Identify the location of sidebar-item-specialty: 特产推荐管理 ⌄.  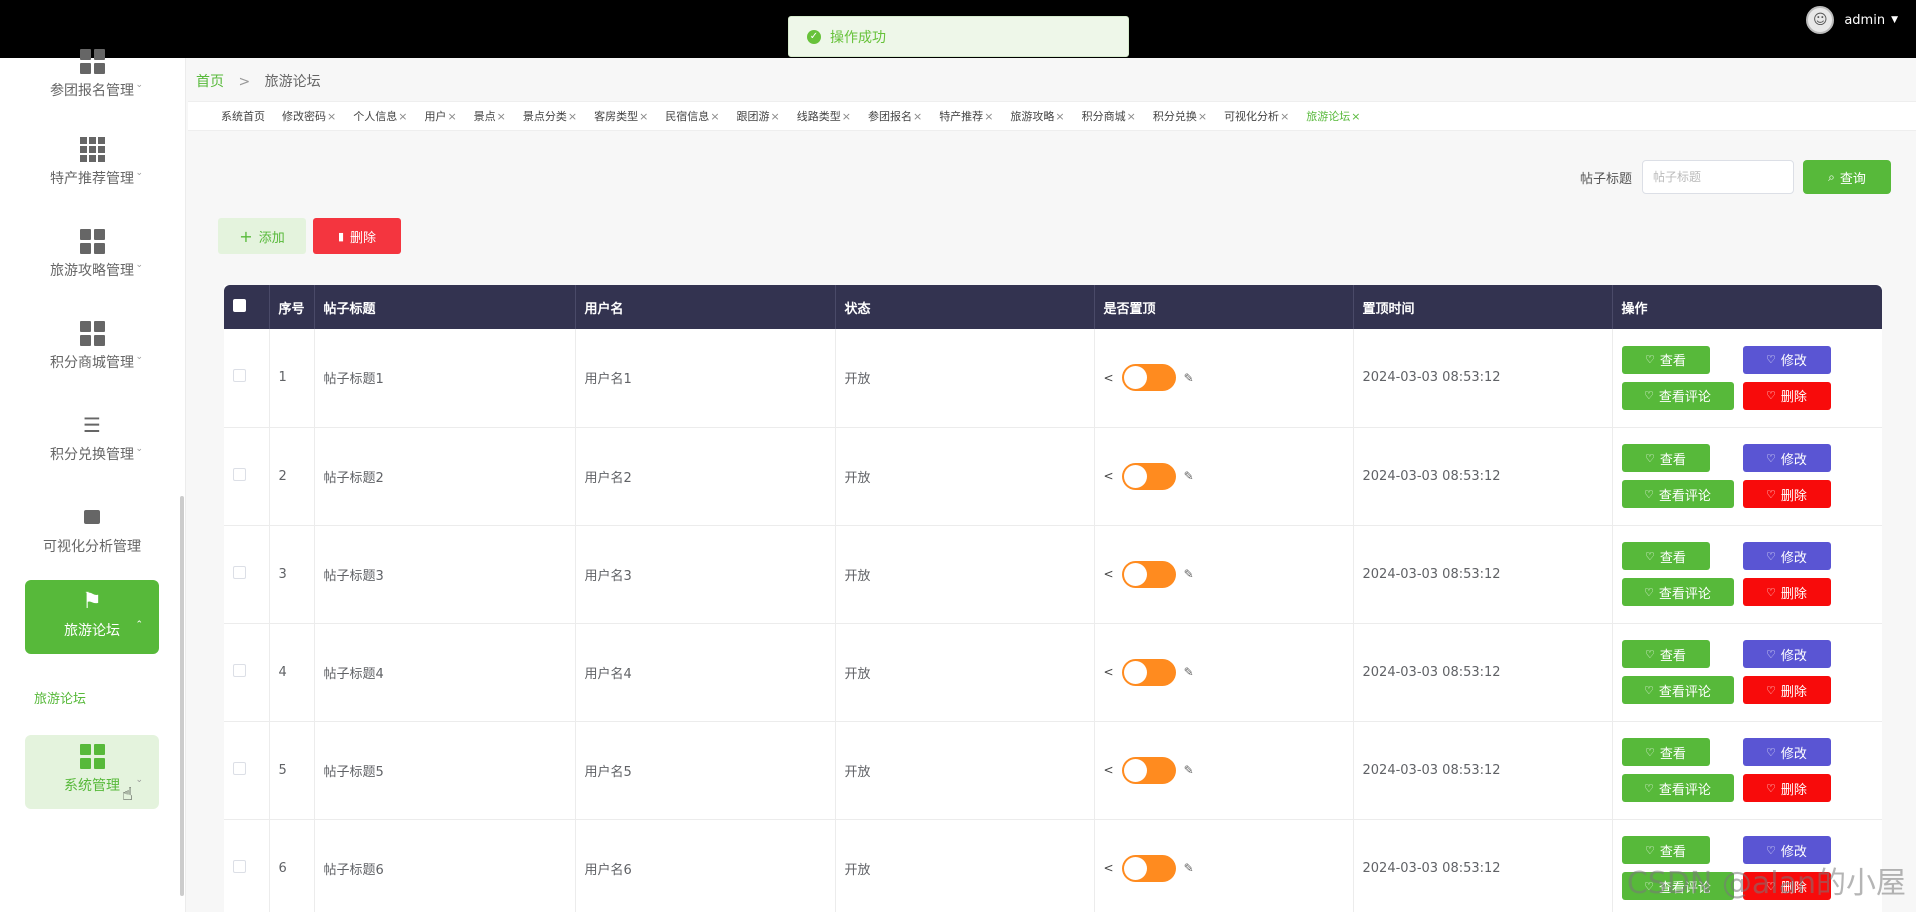
(92, 165).